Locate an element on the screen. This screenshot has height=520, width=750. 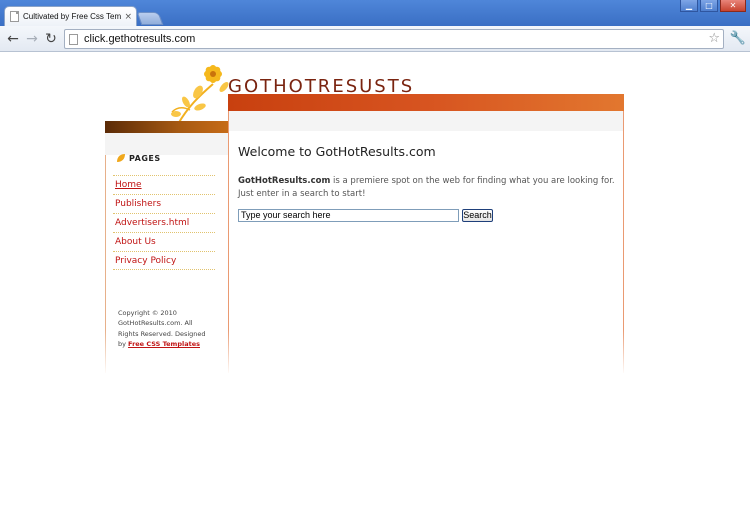
leaf-icon is located at coordinates (121, 158).